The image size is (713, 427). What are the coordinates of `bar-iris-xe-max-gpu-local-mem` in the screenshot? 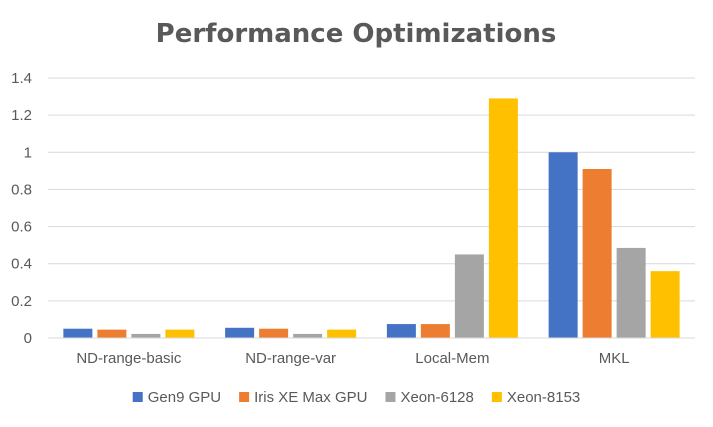 It's located at (435, 331).